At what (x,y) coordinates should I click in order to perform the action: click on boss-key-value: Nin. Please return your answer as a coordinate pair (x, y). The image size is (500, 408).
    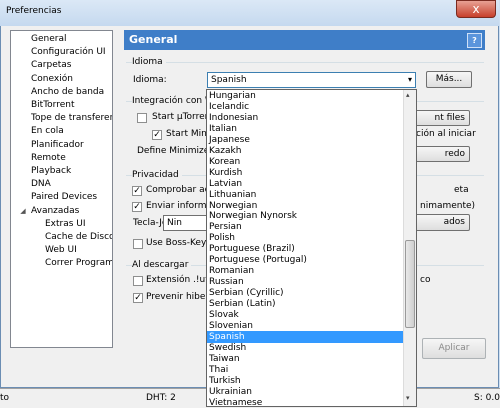
    Looking at the image, I should click on (174, 223).